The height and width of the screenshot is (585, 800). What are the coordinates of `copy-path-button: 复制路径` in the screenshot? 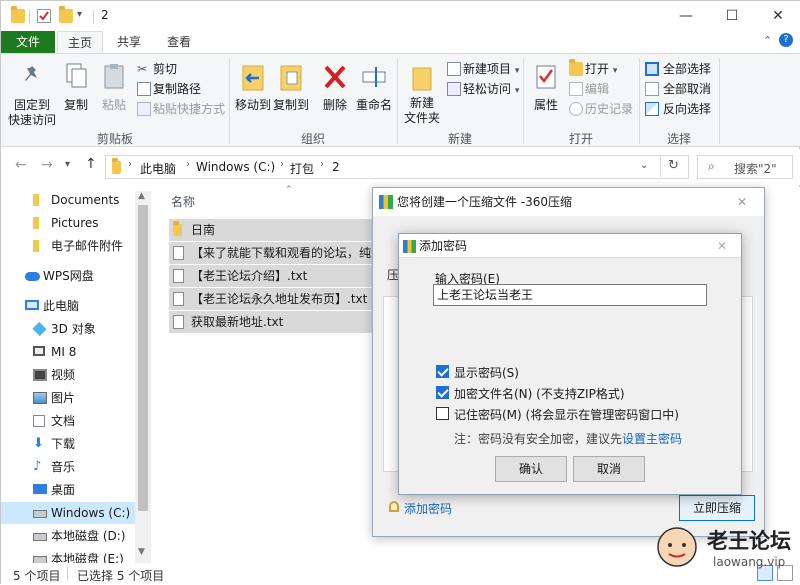 It's located at (169, 89).